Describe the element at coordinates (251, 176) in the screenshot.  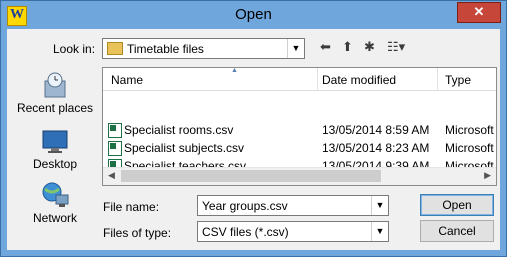
I see `scroll-thumb` at that location.